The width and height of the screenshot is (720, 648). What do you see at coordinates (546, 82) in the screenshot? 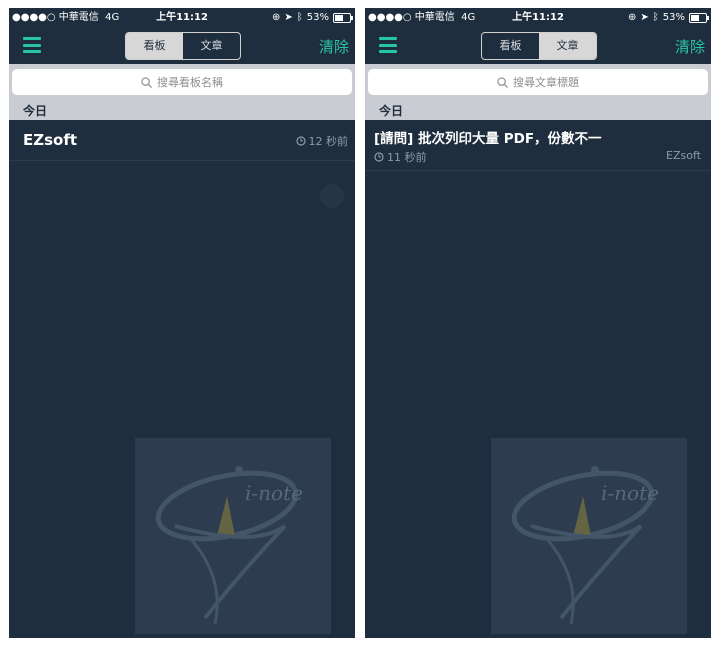
I see `search-placeholder: 搜尋文章標題` at bounding box center [546, 82].